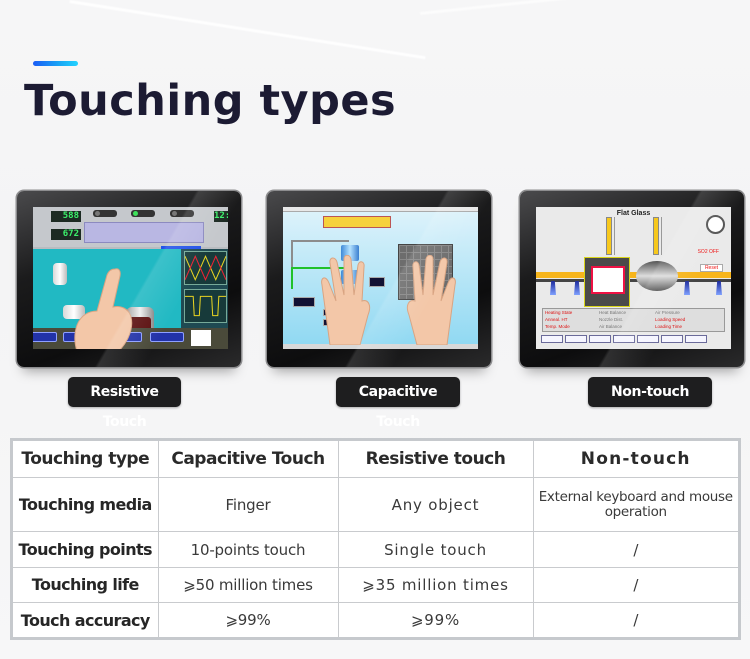 The width and height of the screenshot is (750, 659). I want to click on cell-non-touch: External keyboard and mouse operation, so click(635, 504).